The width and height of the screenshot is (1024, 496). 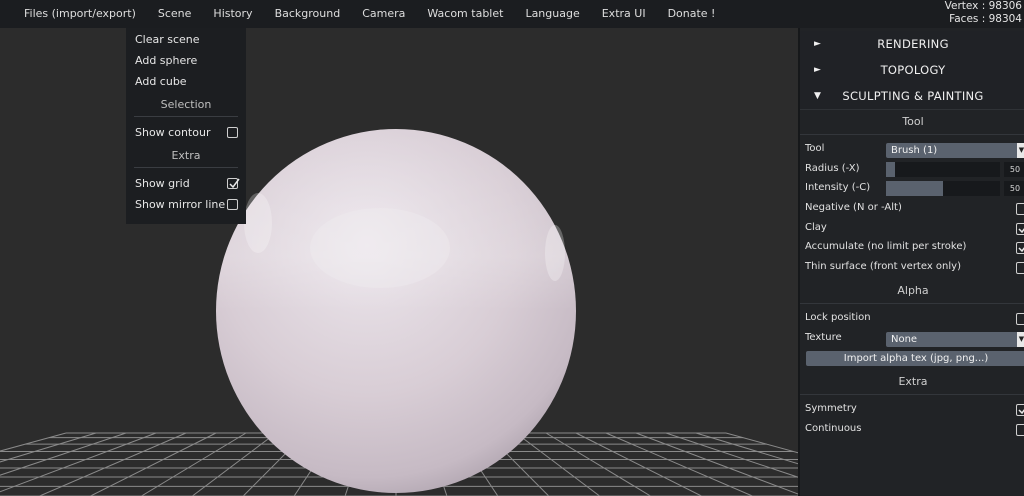 I want to click on symmetry-label: Symmetry, so click(x=831, y=408).